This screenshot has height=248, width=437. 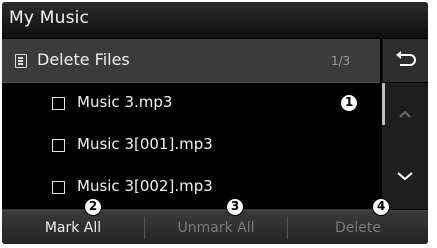 What do you see at coordinates (145, 144) in the screenshot?
I see `file-name: Music 3[001].mp3` at bounding box center [145, 144].